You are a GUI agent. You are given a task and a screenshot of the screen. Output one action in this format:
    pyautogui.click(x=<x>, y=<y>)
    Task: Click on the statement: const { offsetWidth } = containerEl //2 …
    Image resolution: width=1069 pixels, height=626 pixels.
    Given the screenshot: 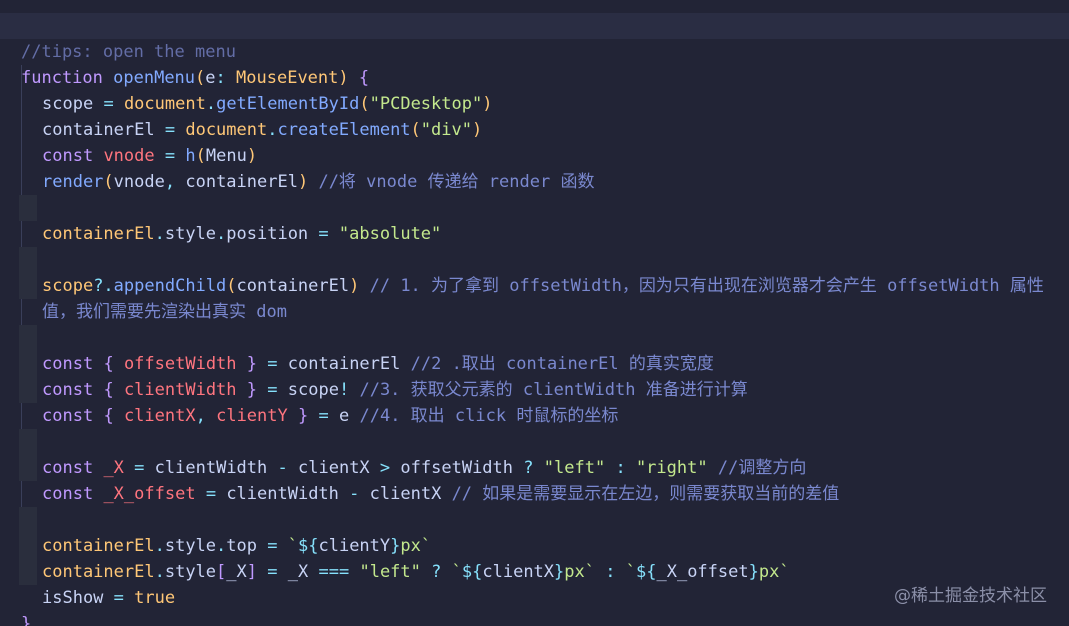 What is the action you would take?
    pyautogui.click(x=378, y=364)
    